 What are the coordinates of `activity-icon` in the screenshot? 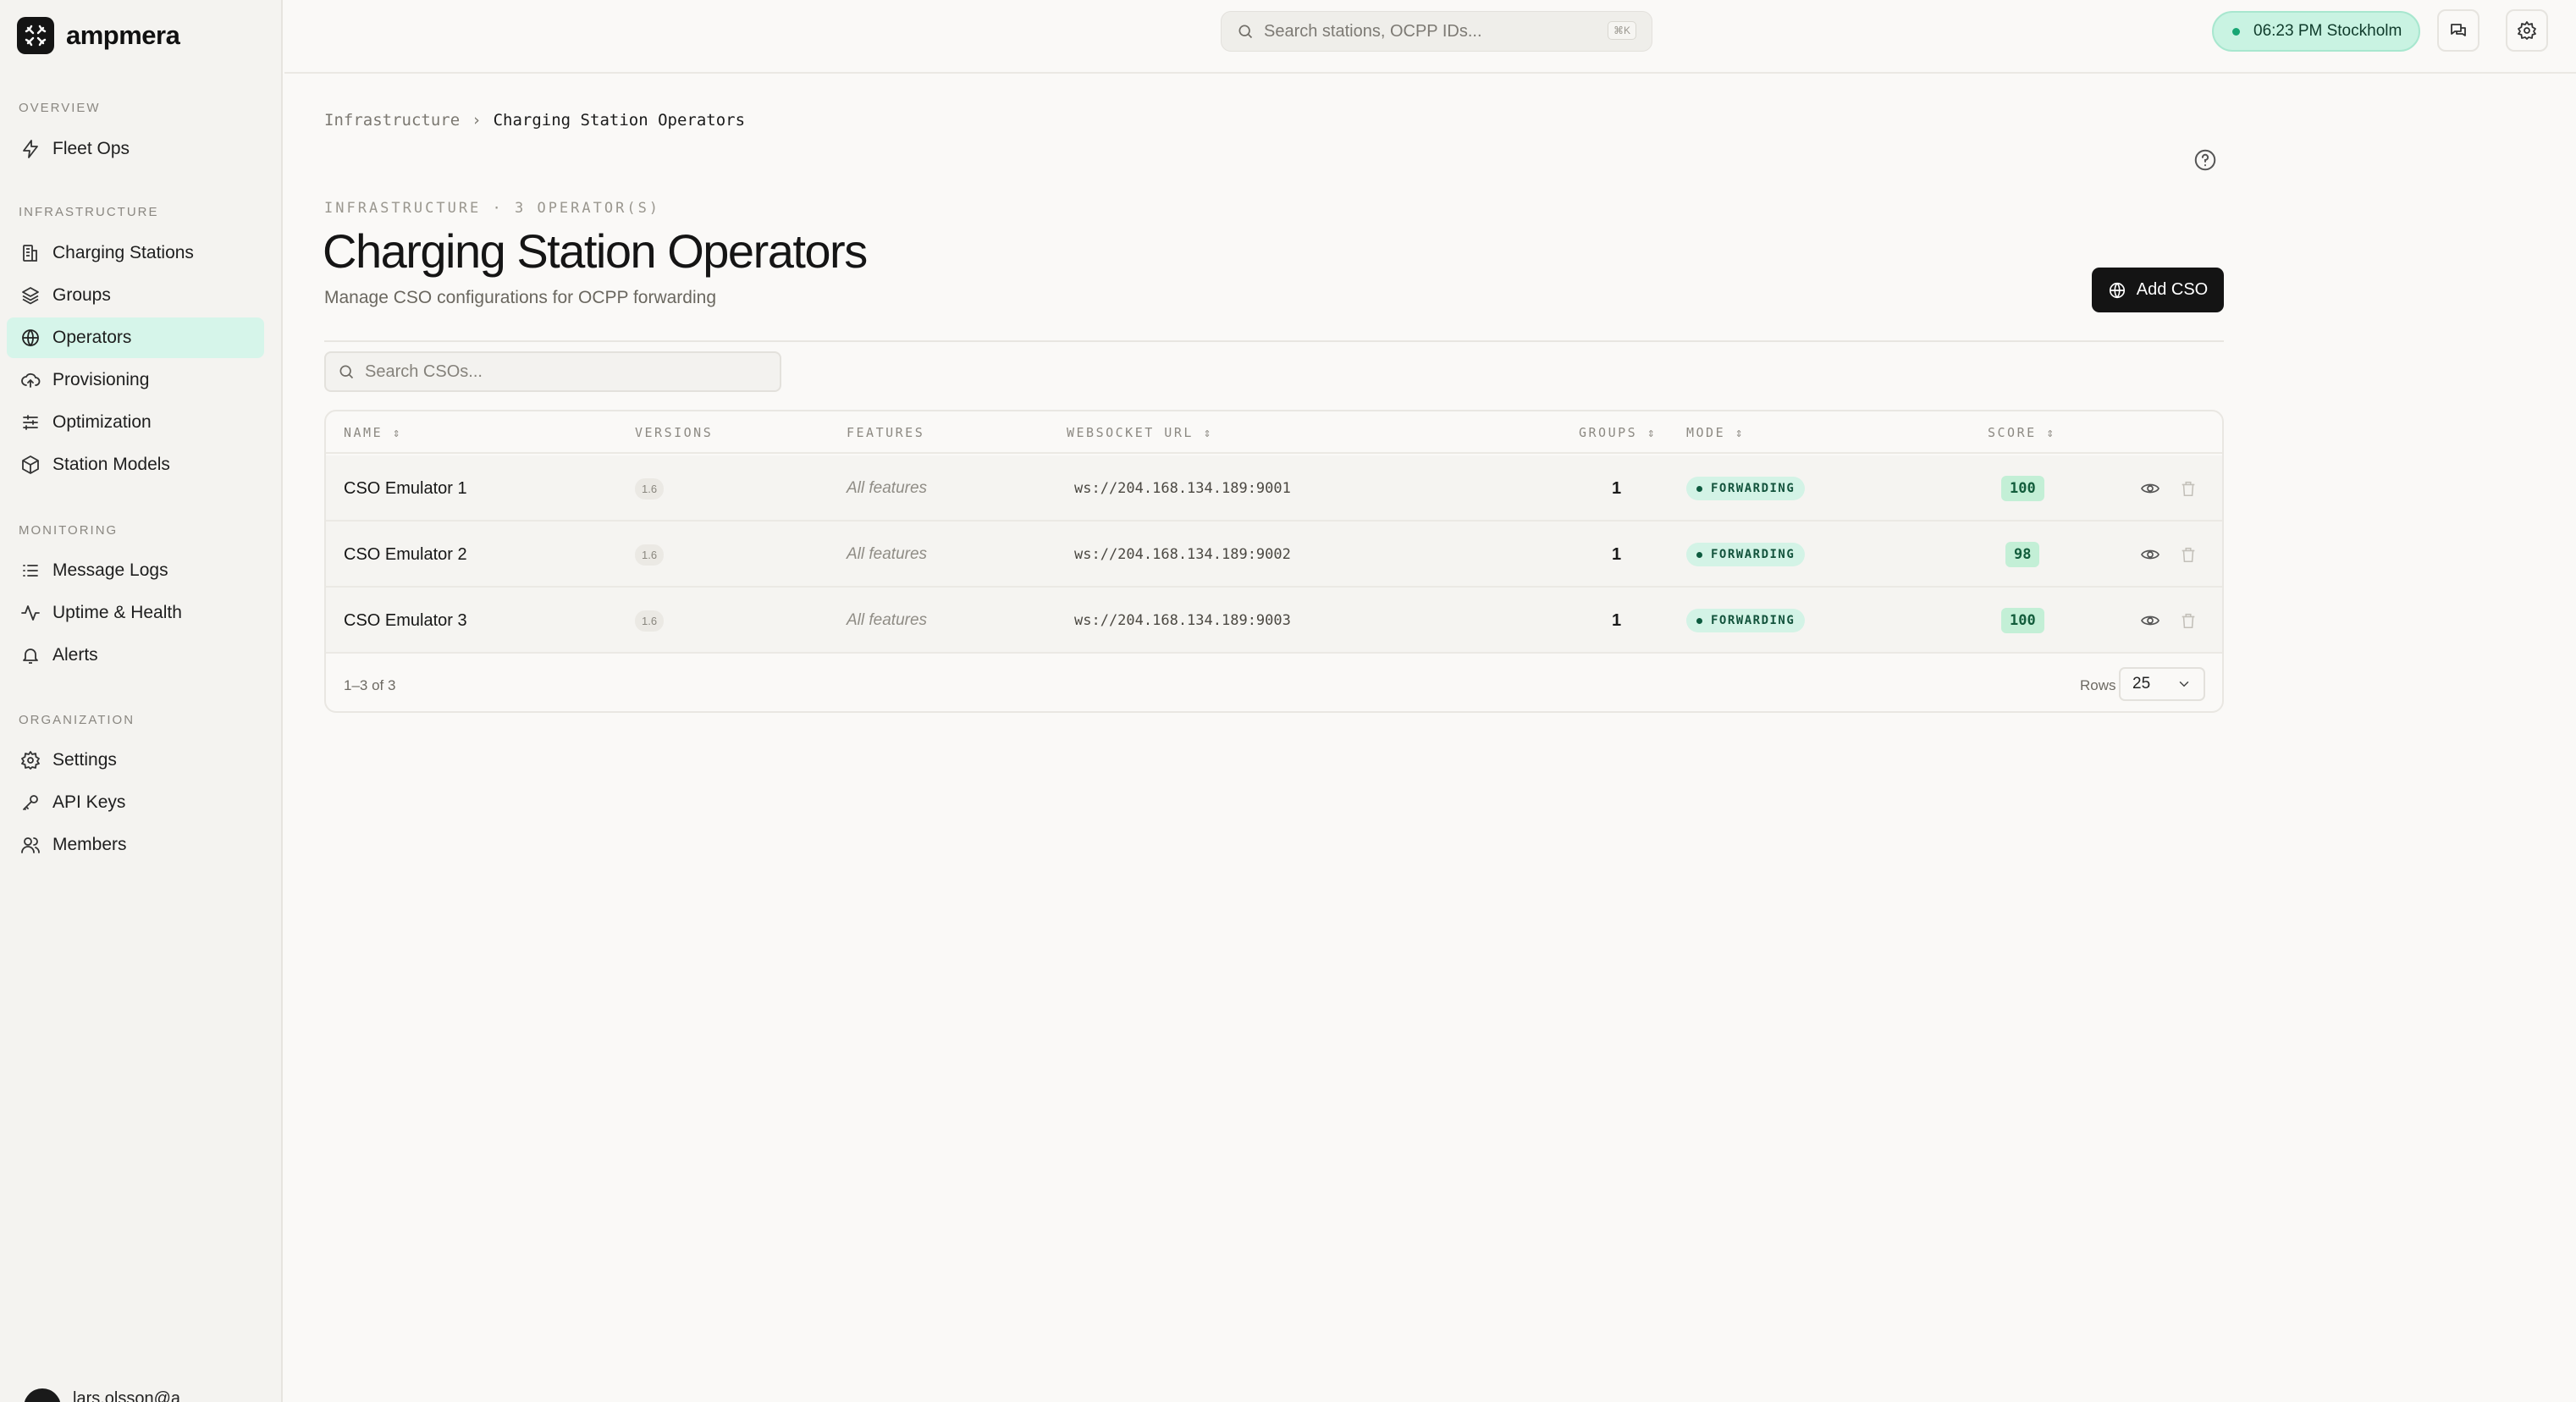 It's located at (31, 613).